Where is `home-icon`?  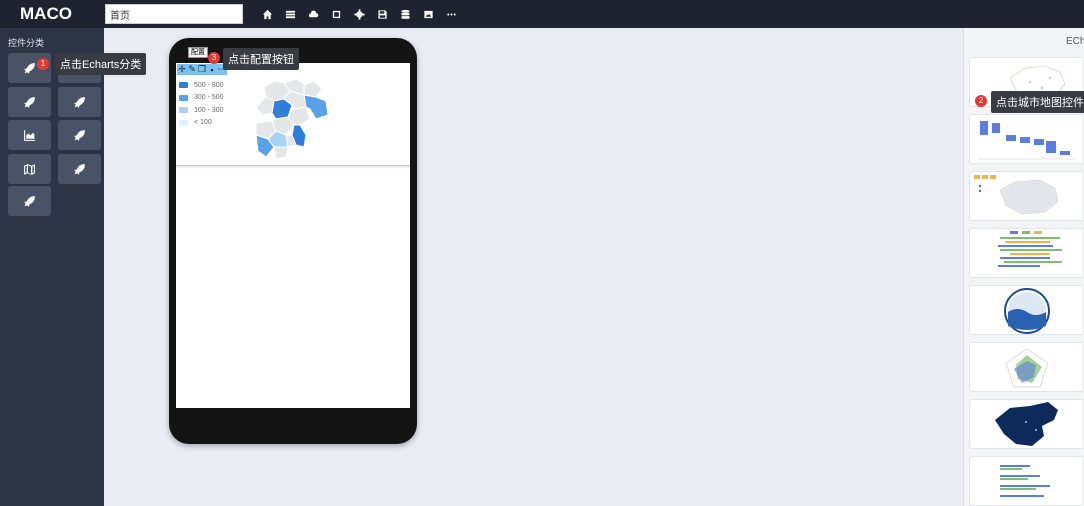
home-icon is located at coordinates (267, 14).